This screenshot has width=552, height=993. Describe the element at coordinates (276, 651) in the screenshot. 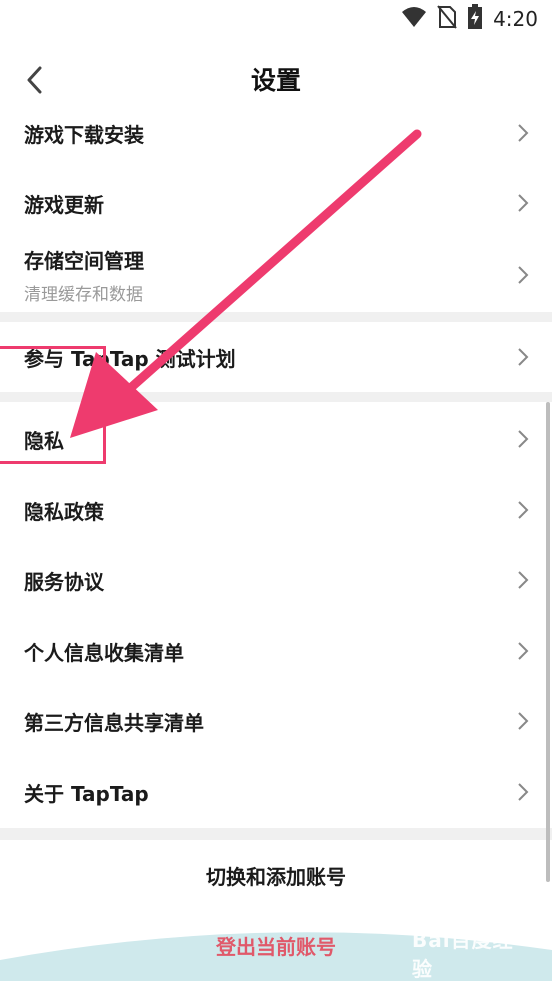

I see `settings-item-personal-info-list: 个人信息收集清单` at that location.